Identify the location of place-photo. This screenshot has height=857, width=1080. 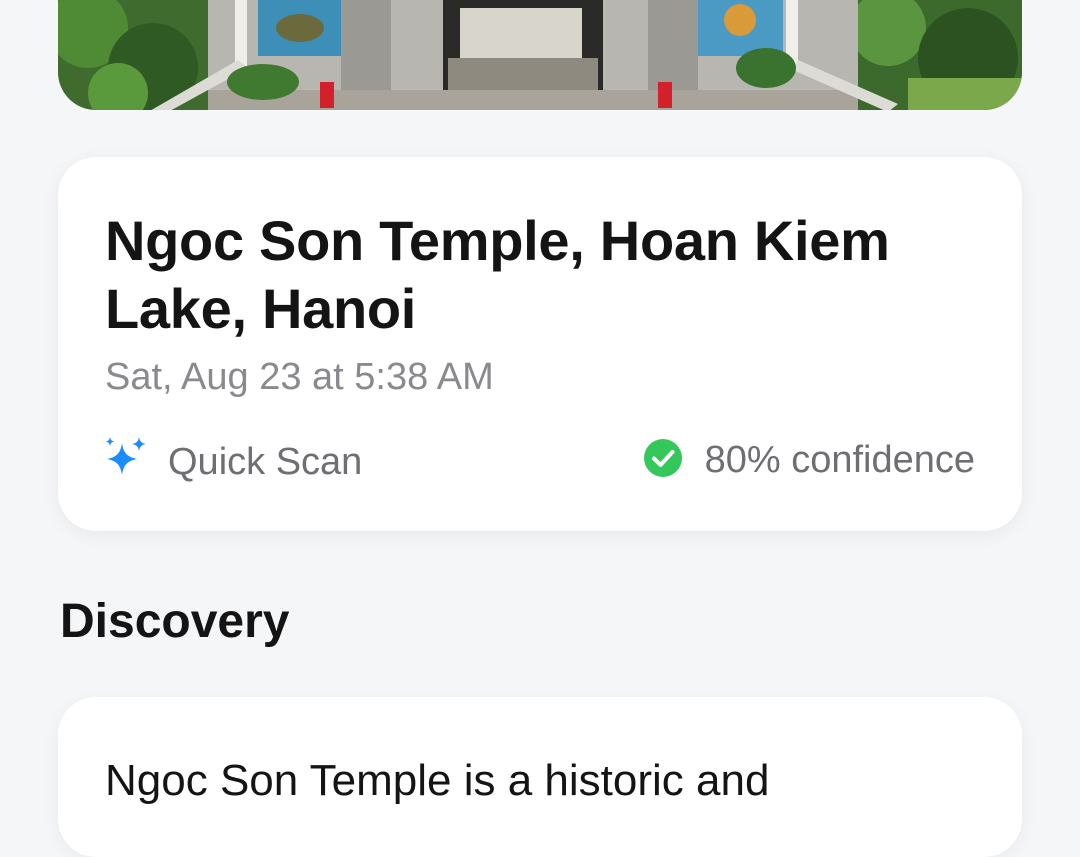
(540, 55).